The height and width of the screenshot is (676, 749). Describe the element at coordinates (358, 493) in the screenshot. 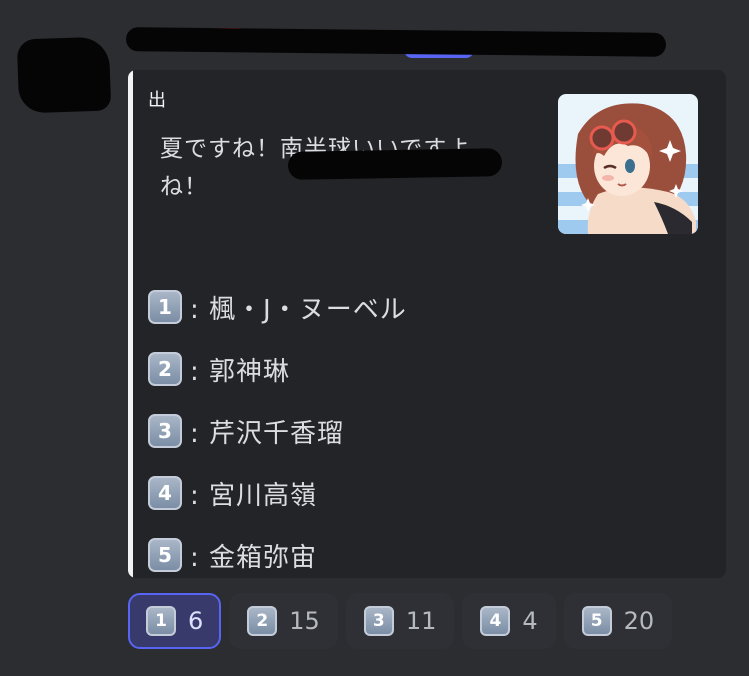

I see `poll-choice: 4 : 宮川高嶺` at that location.